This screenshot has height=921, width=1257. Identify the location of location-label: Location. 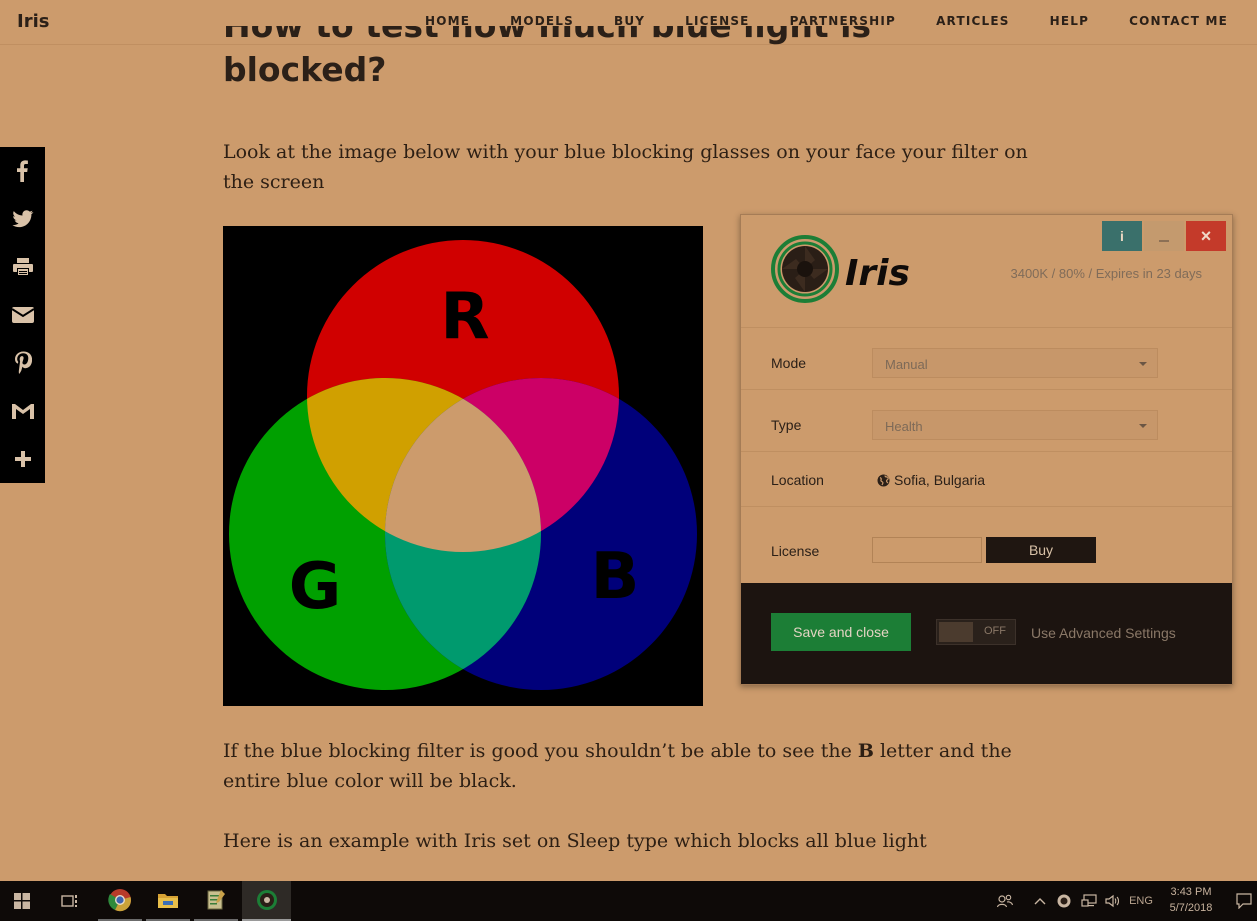
(797, 480).